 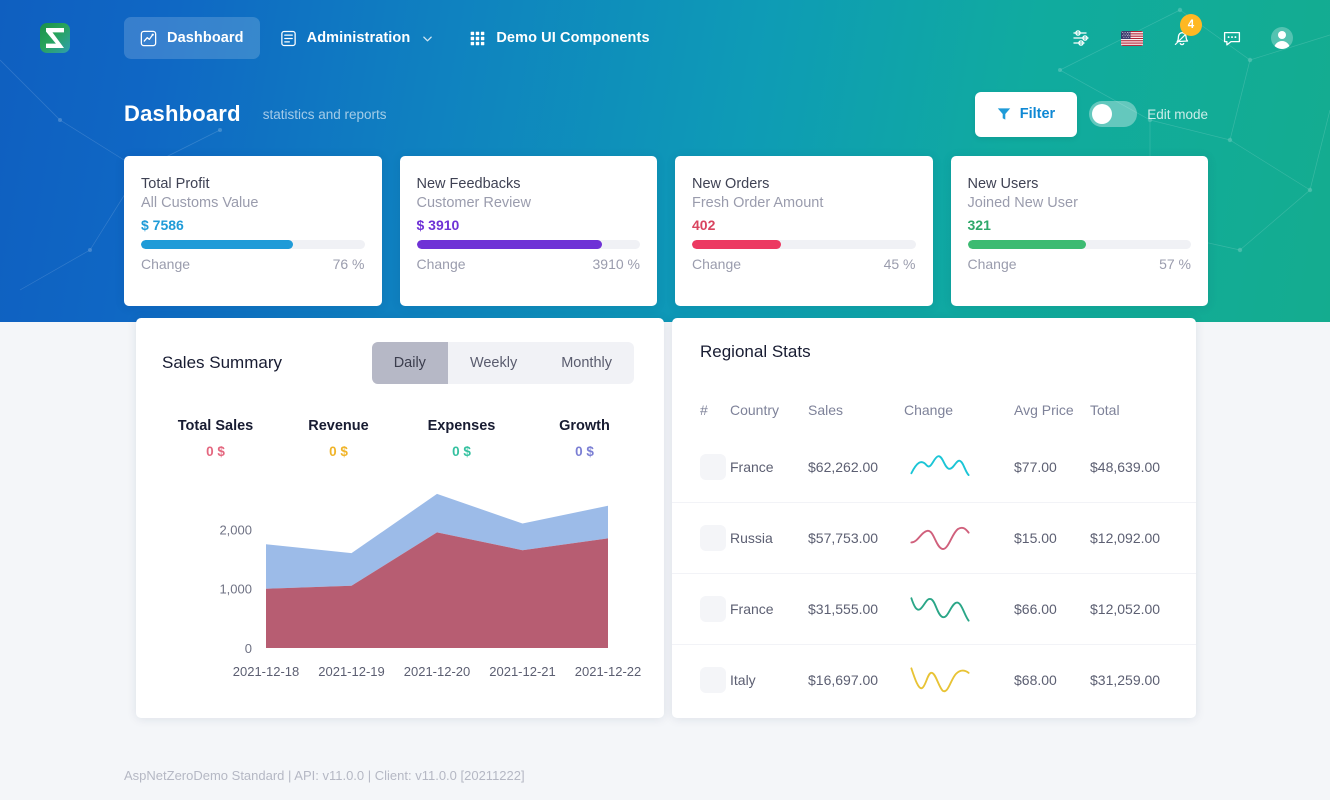 I want to click on kpi-subtitle: Fresh Order Amount, so click(x=758, y=203).